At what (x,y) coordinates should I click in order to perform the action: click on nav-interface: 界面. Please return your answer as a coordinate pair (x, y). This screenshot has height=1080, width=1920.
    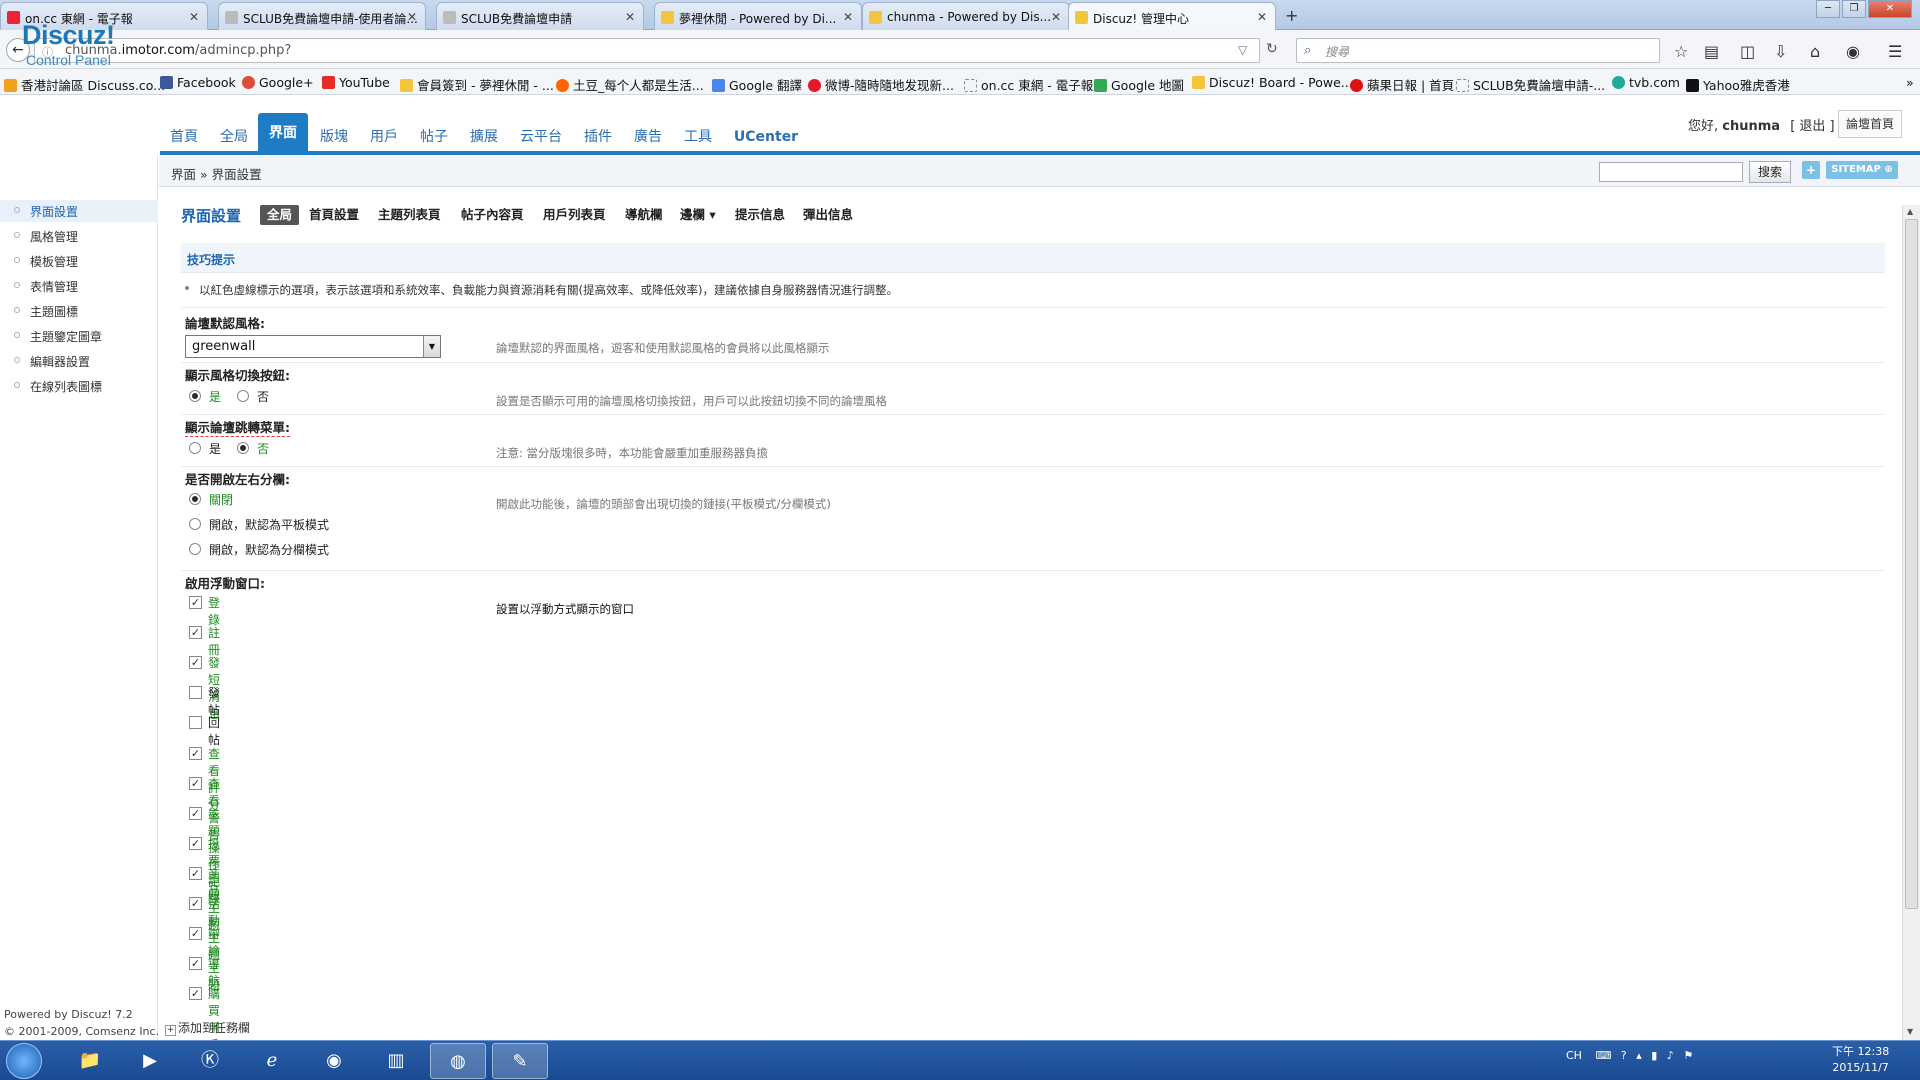
    Looking at the image, I should click on (283, 132).